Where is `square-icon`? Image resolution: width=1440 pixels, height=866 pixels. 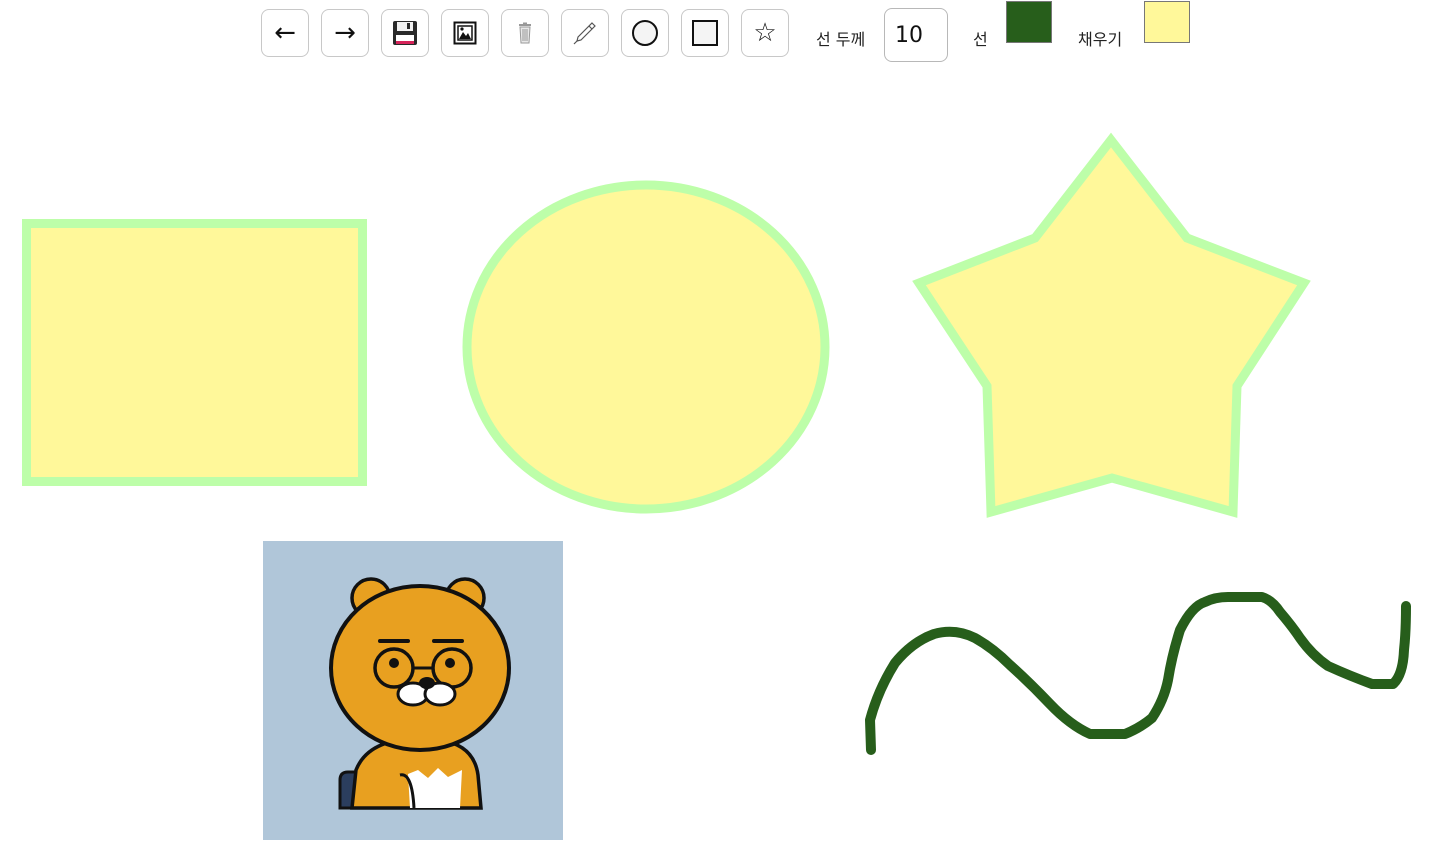
square-icon is located at coordinates (705, 33).